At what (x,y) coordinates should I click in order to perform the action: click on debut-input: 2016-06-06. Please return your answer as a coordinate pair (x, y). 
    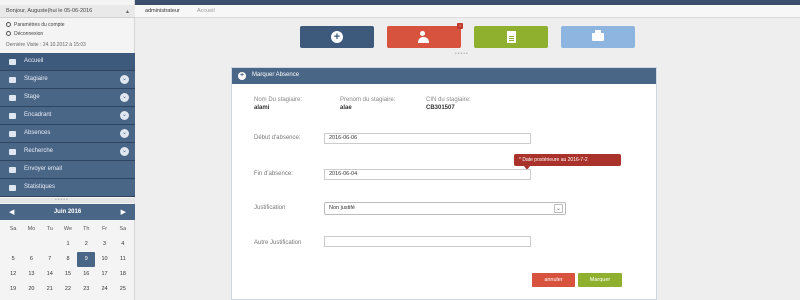
    Looking at the image, I should click on (427, 138).